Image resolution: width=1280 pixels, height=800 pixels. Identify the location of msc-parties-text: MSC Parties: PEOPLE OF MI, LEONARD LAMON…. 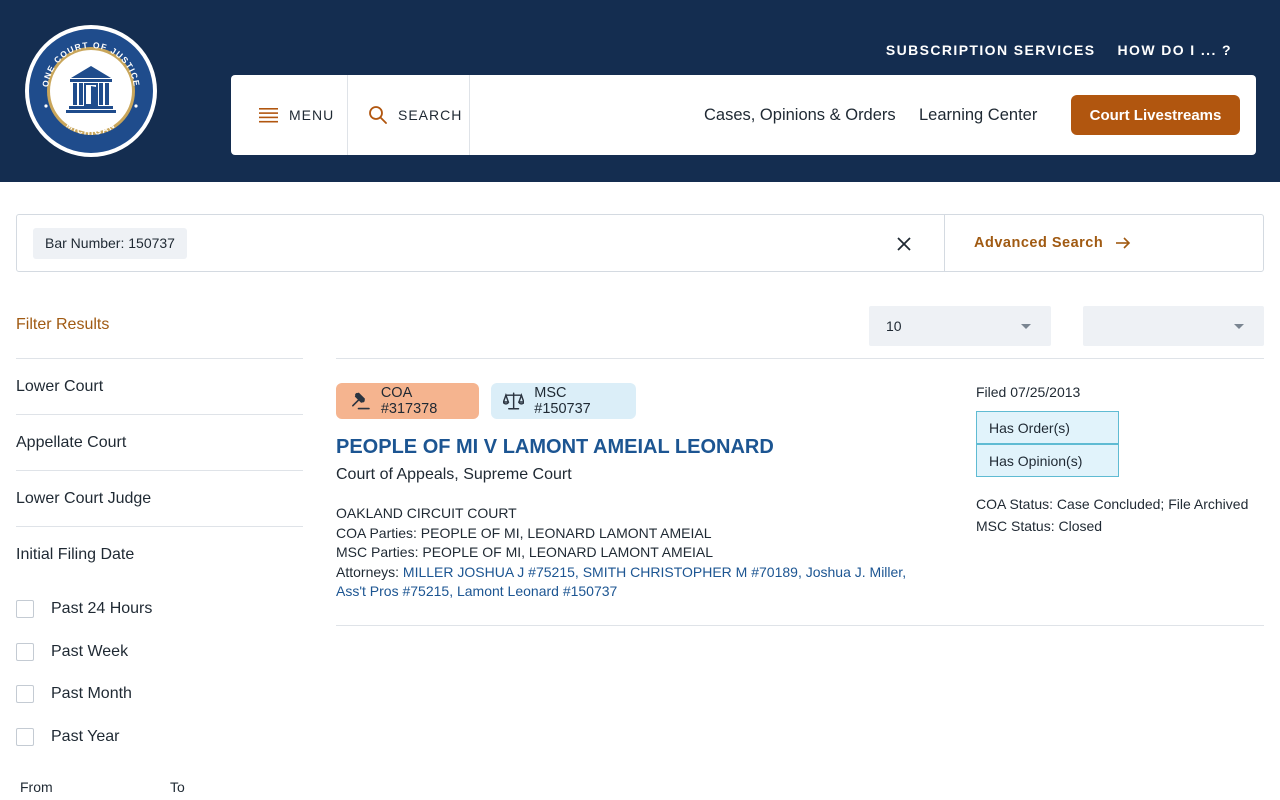
(525, 552).